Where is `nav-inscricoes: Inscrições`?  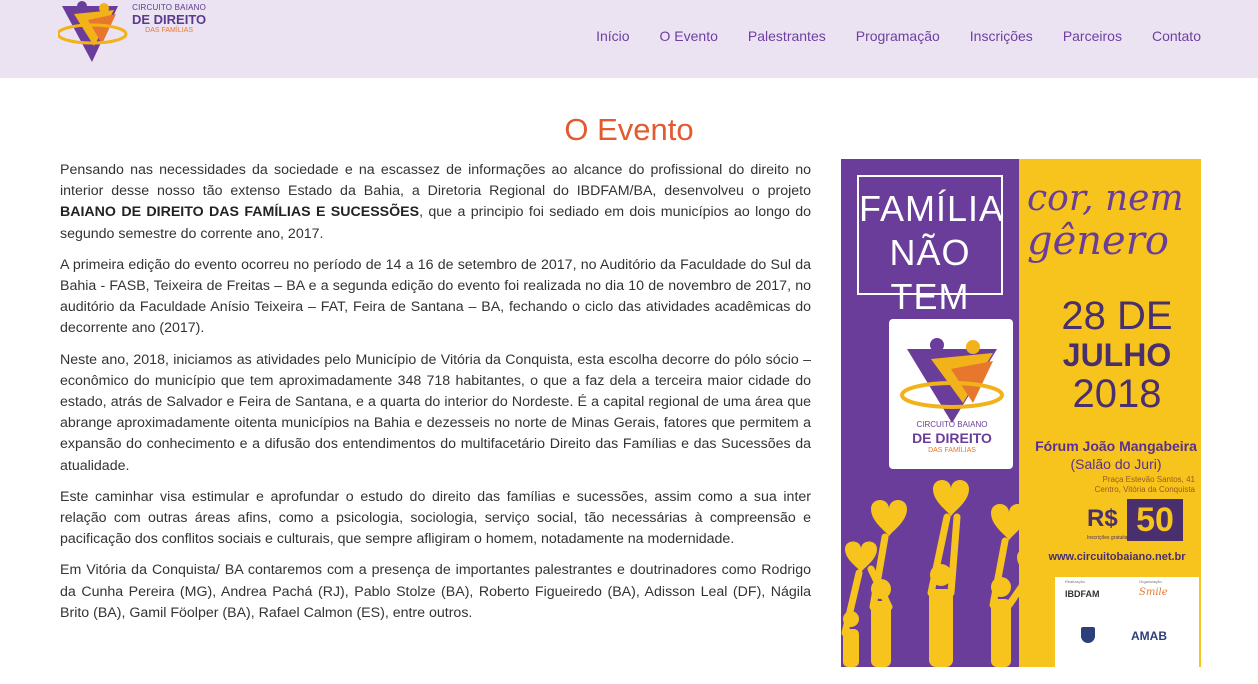
nav-inscricoes: Inscrições is located at coordinates (1001, 36).